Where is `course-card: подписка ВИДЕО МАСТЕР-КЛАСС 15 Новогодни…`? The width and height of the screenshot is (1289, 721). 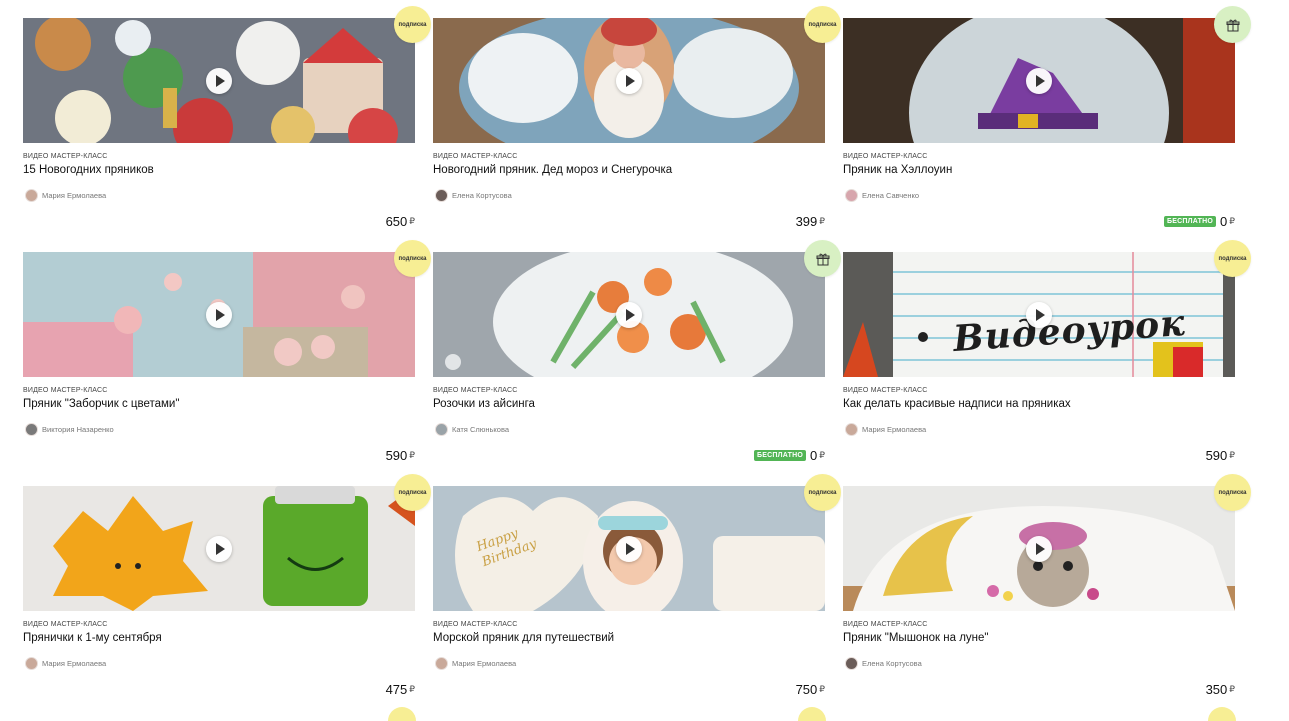 course-card: подписка ВИДЕО МАСТЕР-КЛАСС 15 Новогодни… is located at coordinates (227, 127).